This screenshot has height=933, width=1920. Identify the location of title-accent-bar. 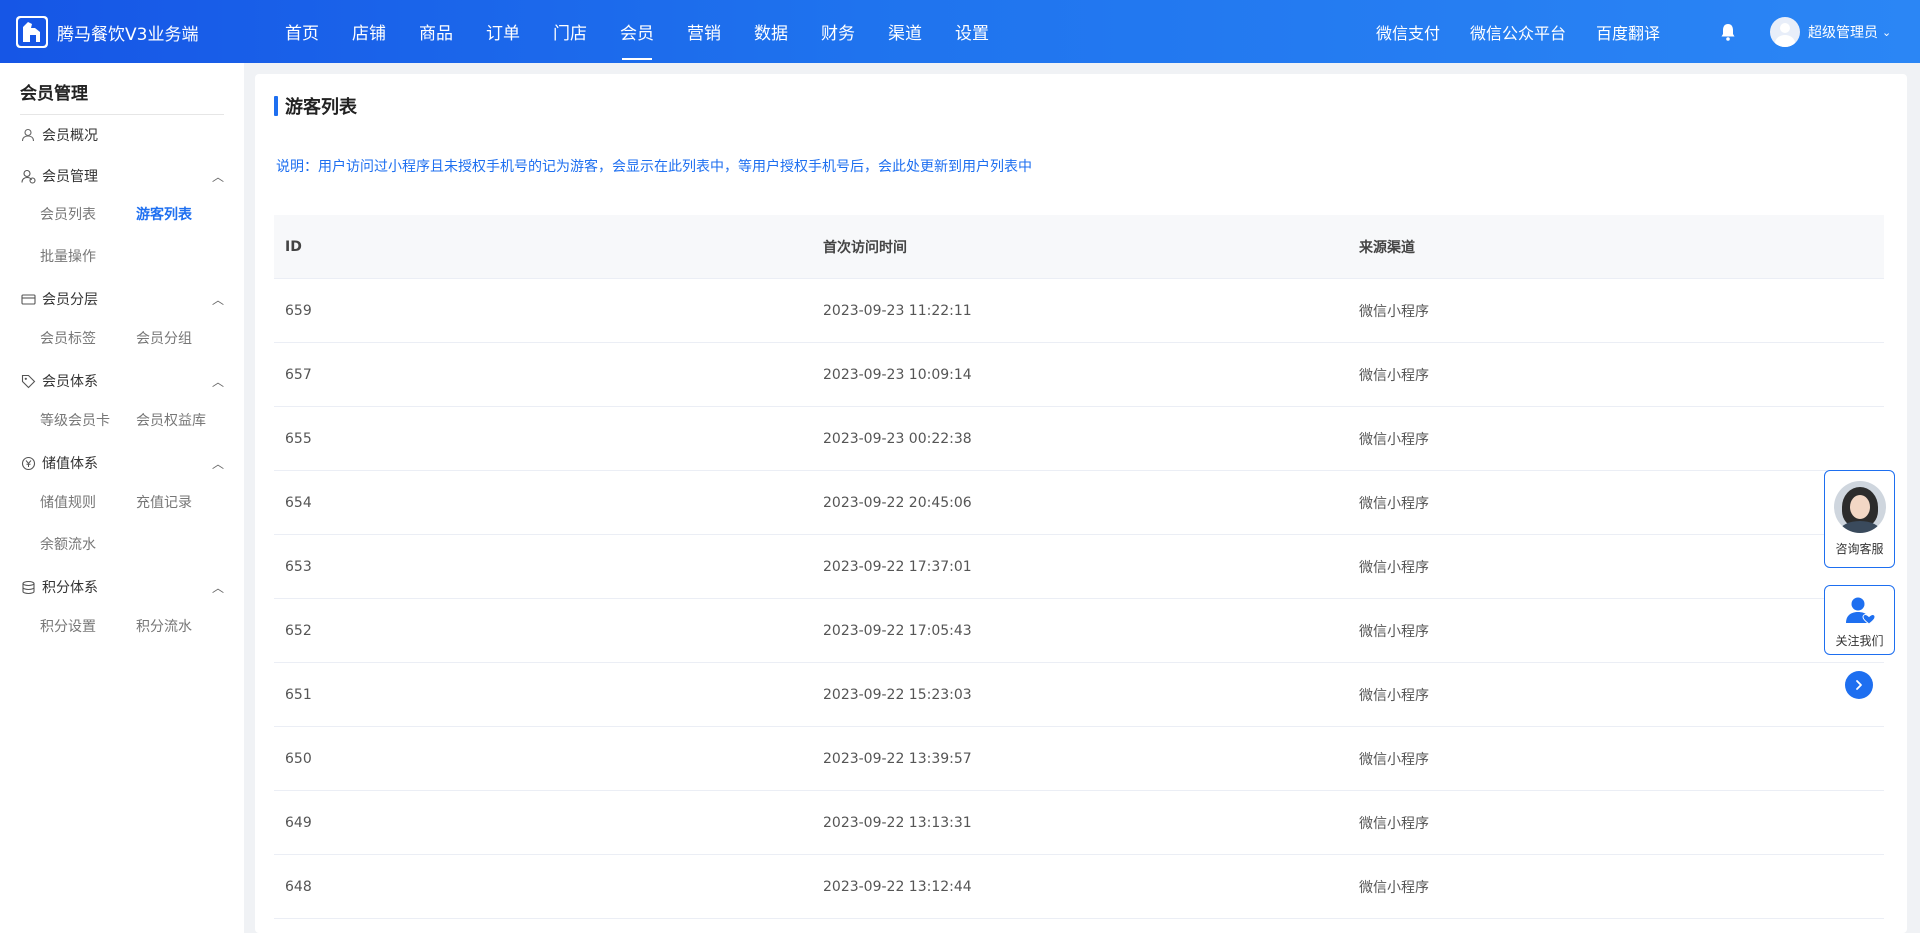
(276, 106).